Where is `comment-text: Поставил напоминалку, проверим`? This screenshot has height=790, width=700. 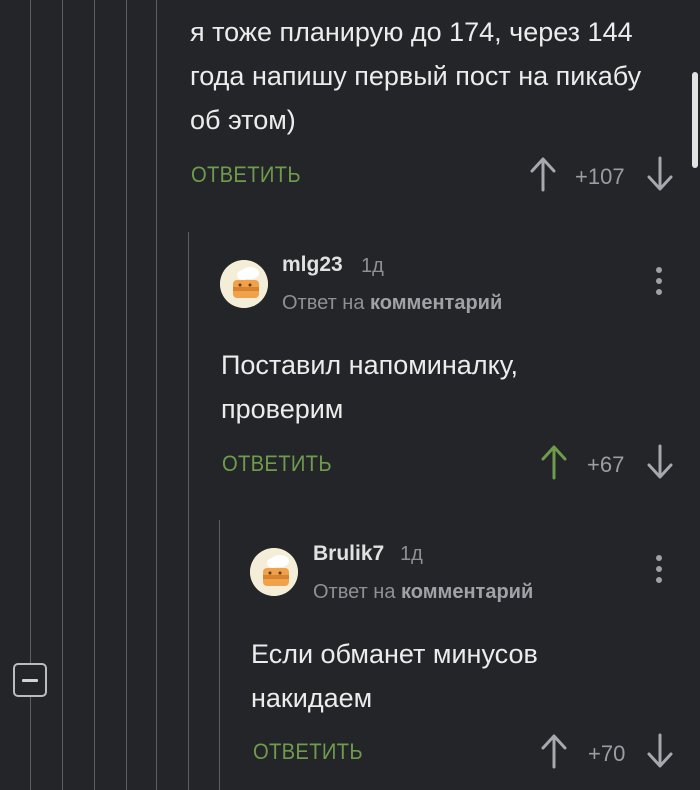
comment-text: Поставил напоминалку, проверим is located at coordinates (369, 387).